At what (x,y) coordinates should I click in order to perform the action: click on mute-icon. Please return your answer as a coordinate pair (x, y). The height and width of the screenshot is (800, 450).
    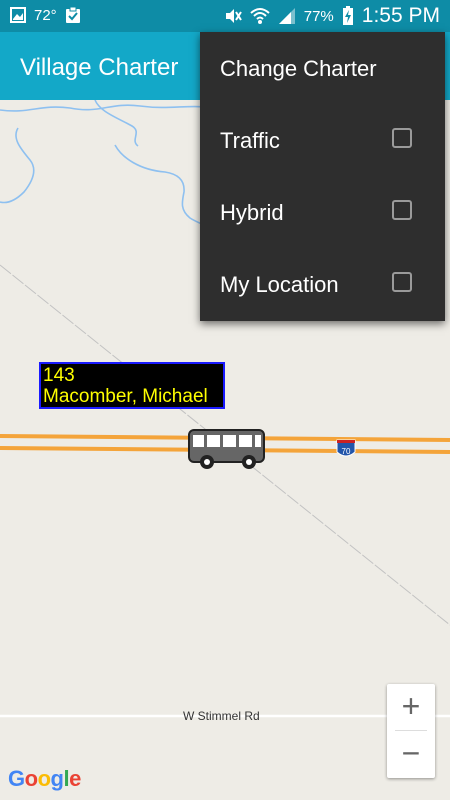
    Looking at the image, I should click on (233, 16).